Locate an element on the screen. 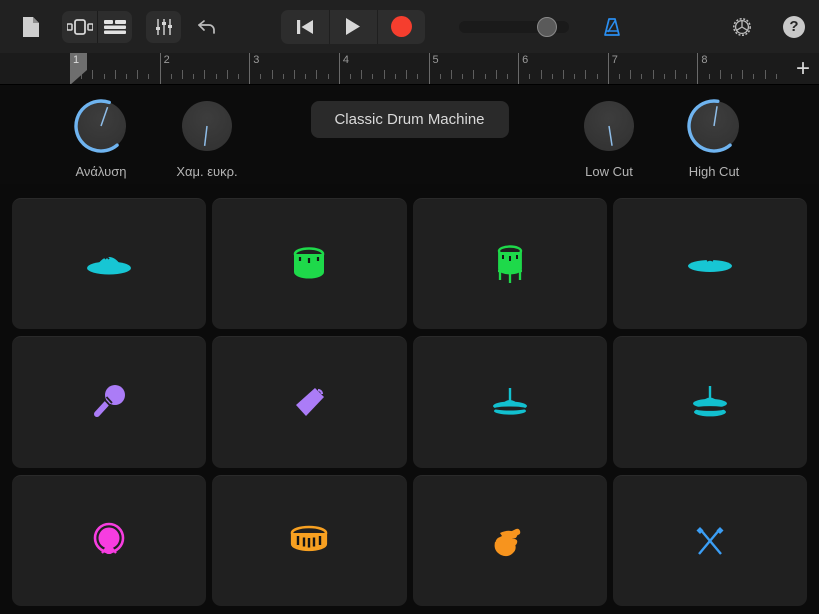 This screenshot has width=819, height=614. playhead: 1 is located at coordinates (79, 68).